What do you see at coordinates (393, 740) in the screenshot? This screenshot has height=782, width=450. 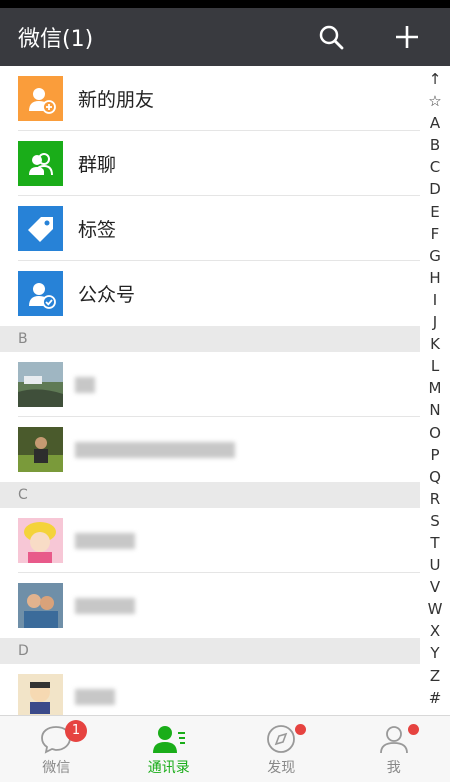 I see `person-icon` at bounding box center [393, 740].